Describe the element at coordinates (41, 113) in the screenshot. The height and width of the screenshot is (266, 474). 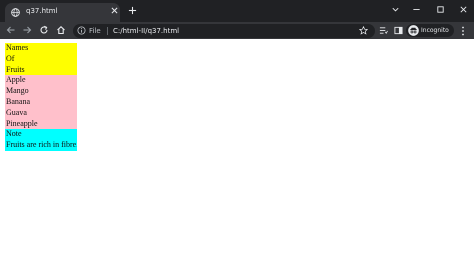
I see `paragraph-7: Guava` at that location.